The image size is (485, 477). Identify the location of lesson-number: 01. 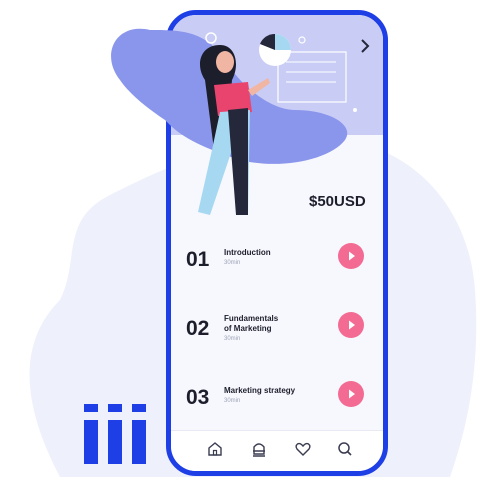
(198, 259).